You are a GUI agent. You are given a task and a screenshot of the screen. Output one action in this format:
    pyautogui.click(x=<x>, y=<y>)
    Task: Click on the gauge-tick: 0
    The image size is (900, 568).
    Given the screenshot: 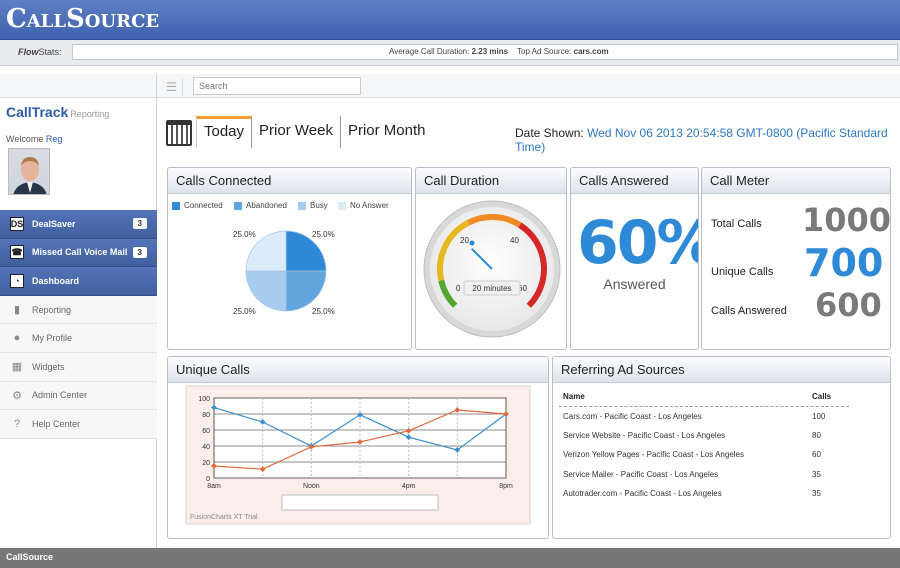 What is the action you would take?
    pyautogui.click(x=458, y=288)
    